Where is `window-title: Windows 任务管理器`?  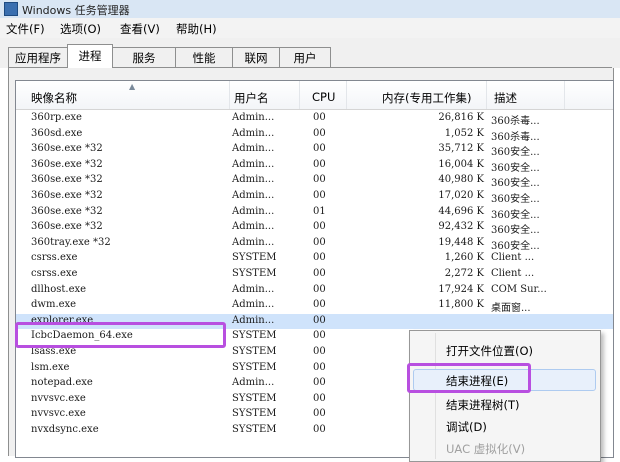 window-title: Windows 任务管理器 is located at coordinates (76, 10).